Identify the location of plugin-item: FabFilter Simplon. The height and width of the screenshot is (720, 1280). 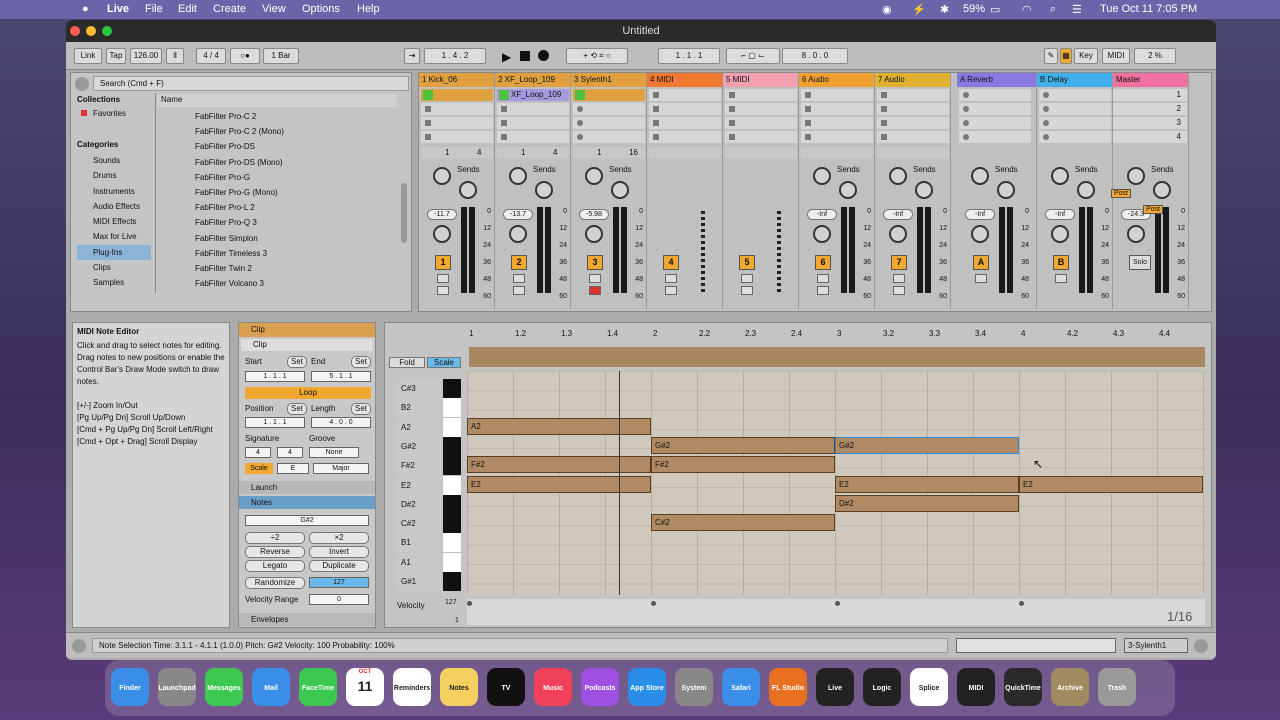
(289, 238).